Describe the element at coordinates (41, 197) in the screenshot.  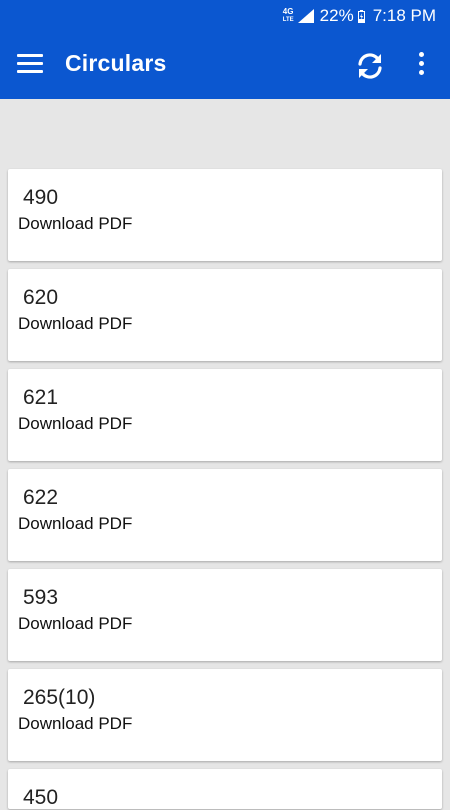
I see `circular-number: 490` at that location.